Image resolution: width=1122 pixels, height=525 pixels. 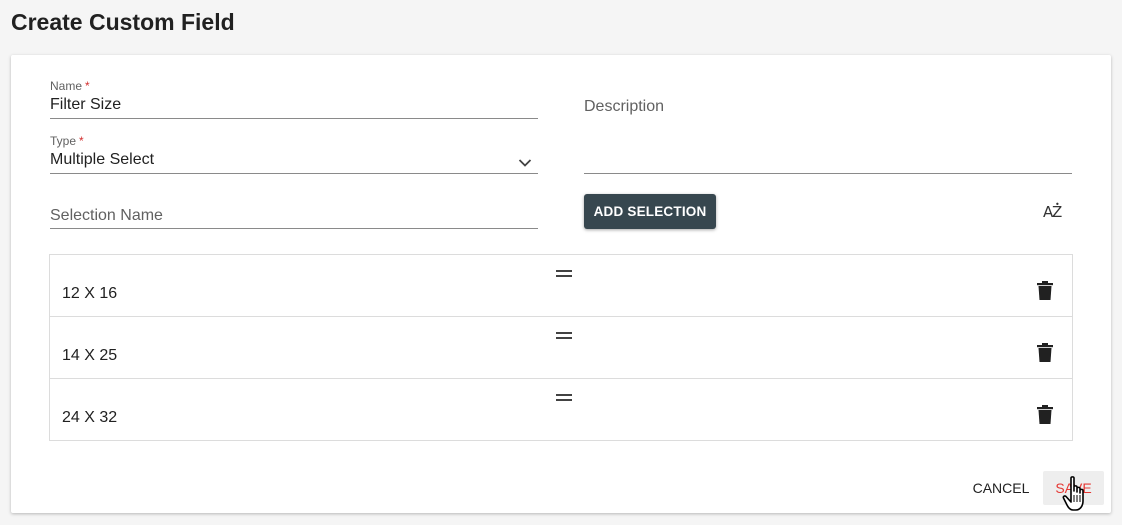 What do you see at coordinates (828, 134) in the screenshot?
I see `description-field: Description` at bounding box center [828, 134].